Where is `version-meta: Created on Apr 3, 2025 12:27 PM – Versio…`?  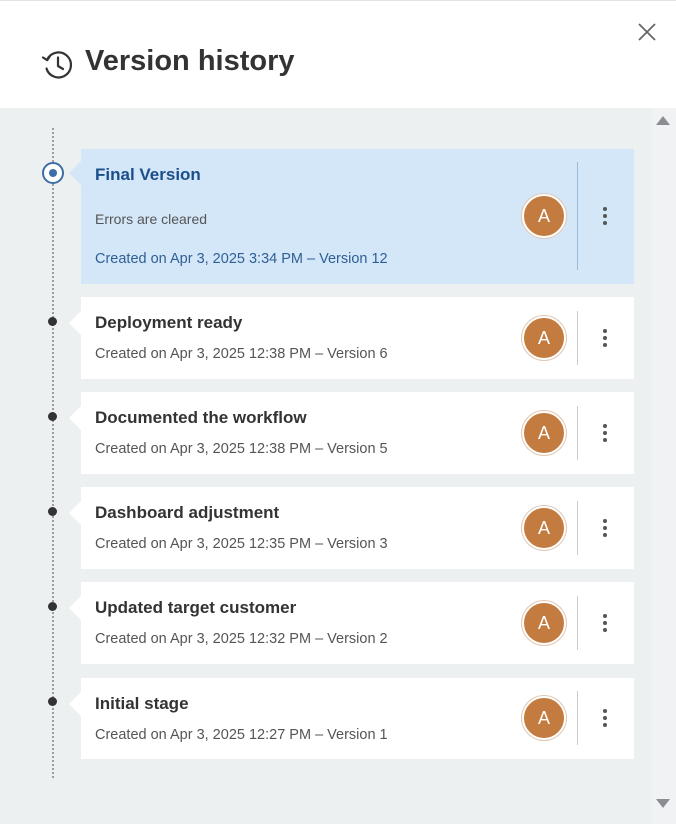 version-meta: Created on Apr 3, 2025 12:27 PM – Versio… is located at coordinates (241, 735).